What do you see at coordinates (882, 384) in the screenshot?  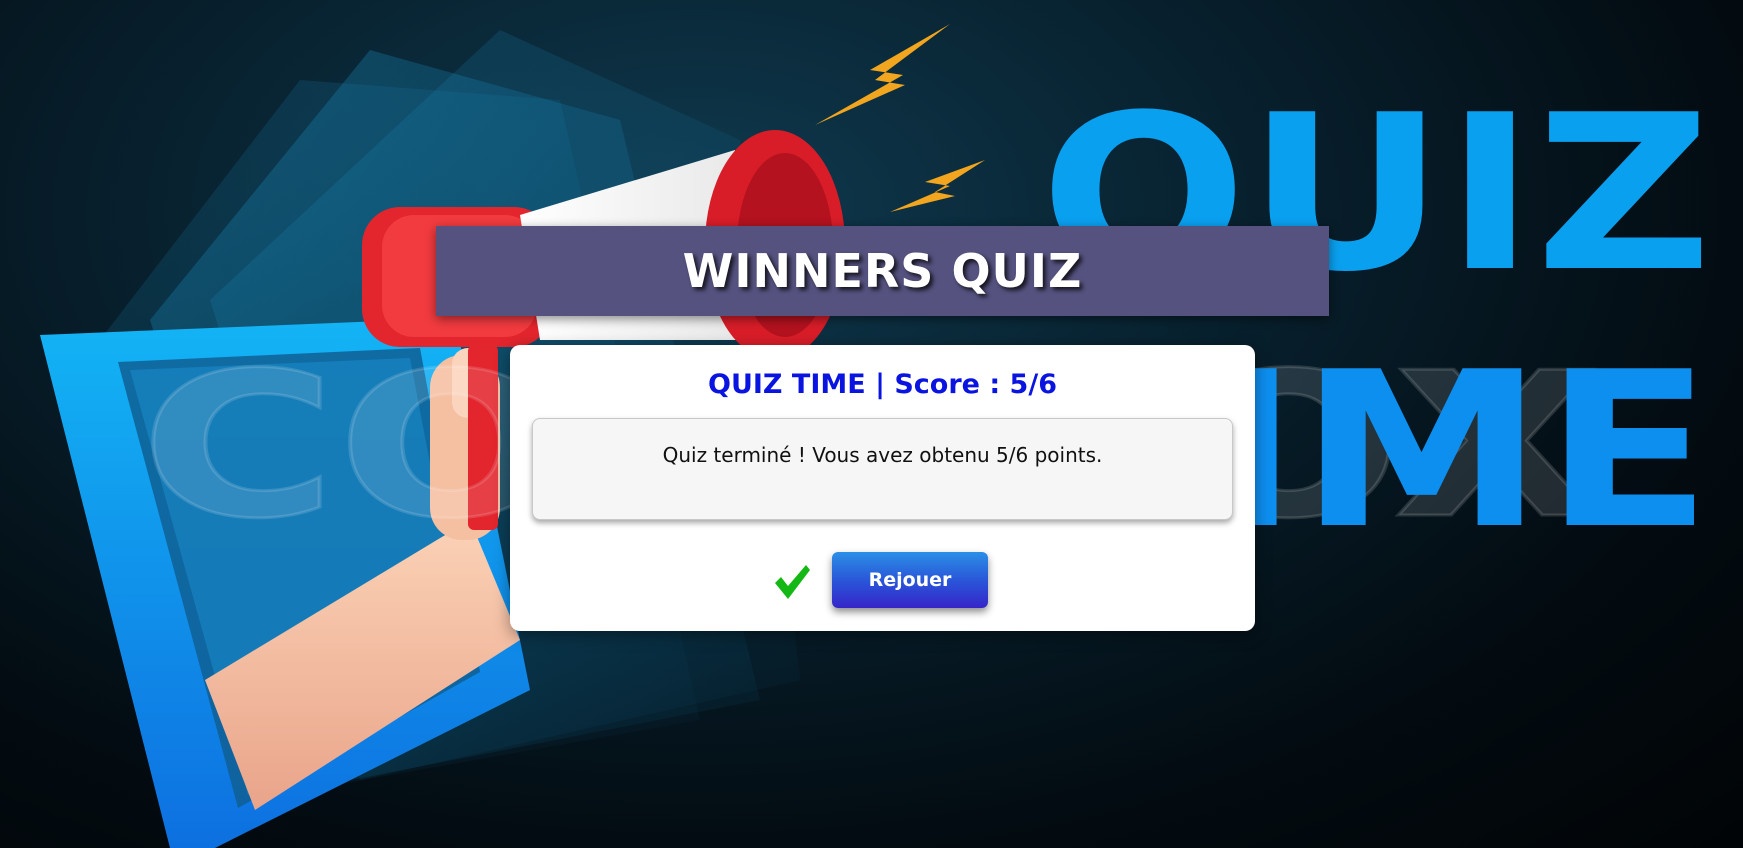 I see `score-heading: QUIZ TIME | Score : 5/6` at bounding box center [882, 384].